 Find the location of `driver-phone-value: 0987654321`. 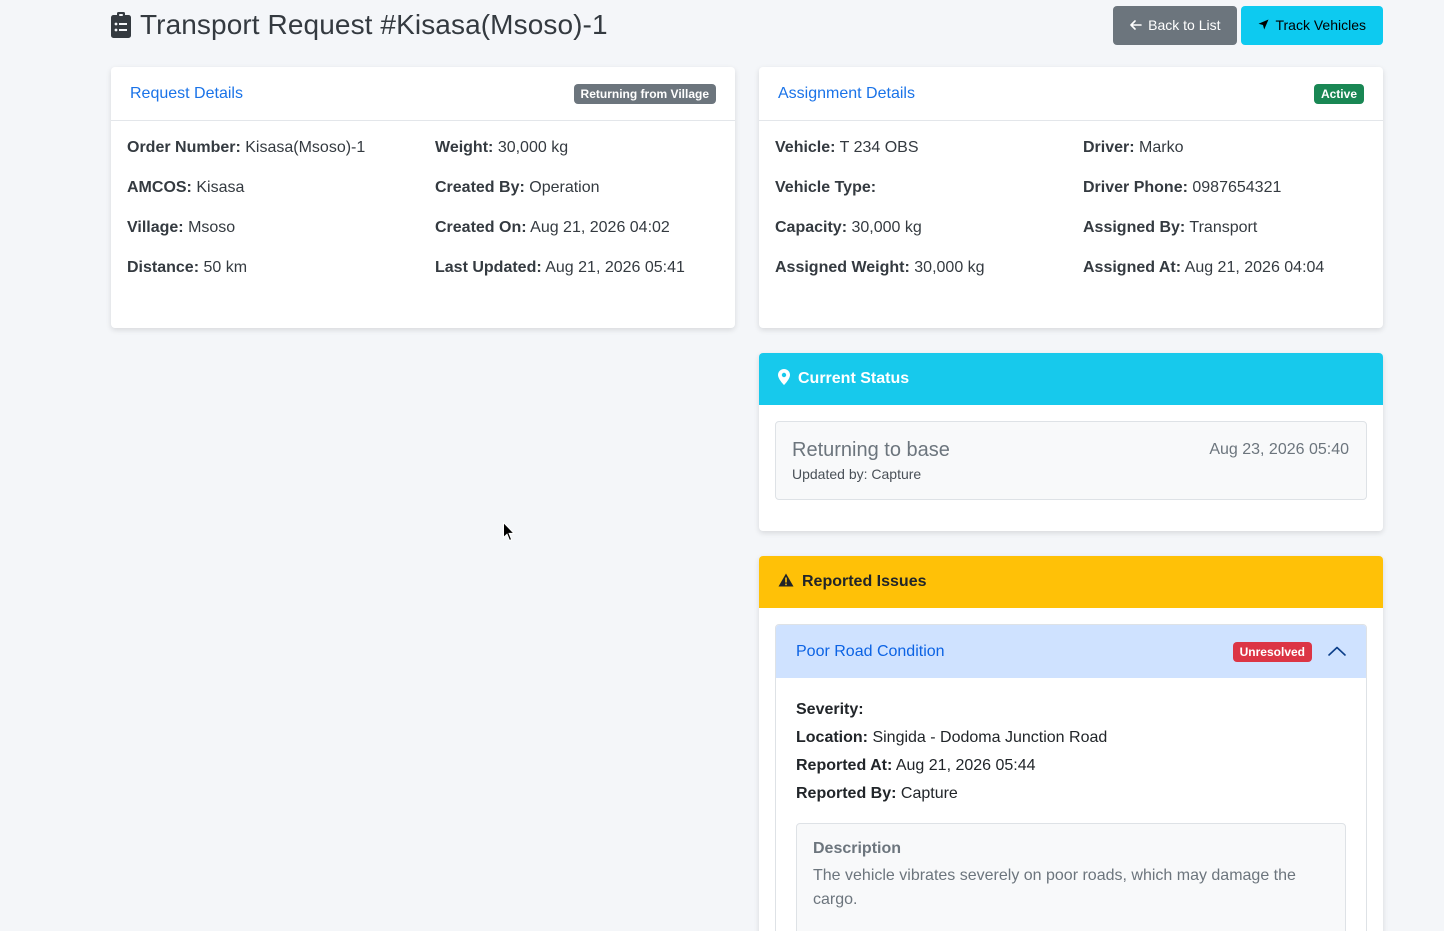

driver-phone-value: 0987654321 is located at coordinates (1237, 187).